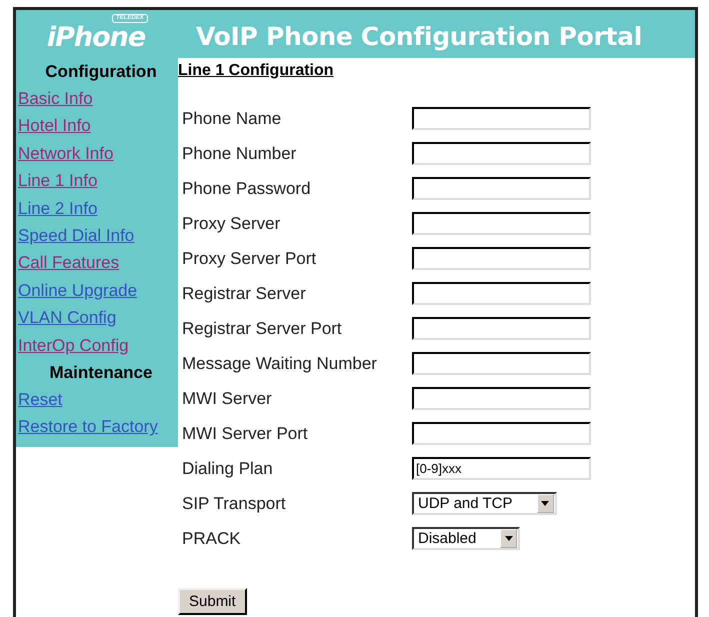  I want to click on sidebar-link: Line 2 Info, so click(57, 208).